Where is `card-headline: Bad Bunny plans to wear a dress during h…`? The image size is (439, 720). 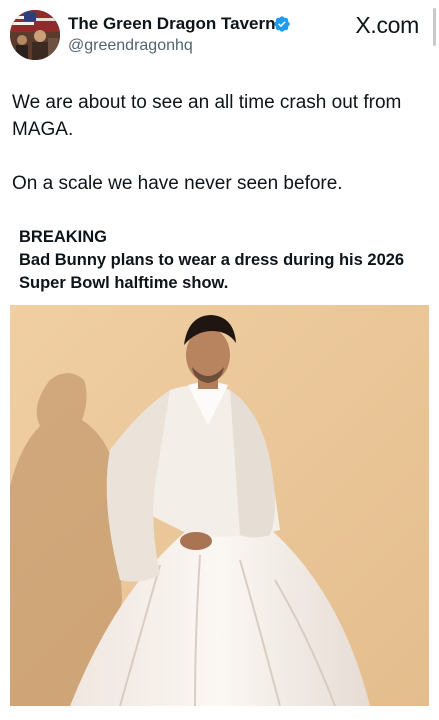 card-headline: Bad Bunny plans to wear a dress during h… is located at coordinates (212, 271).